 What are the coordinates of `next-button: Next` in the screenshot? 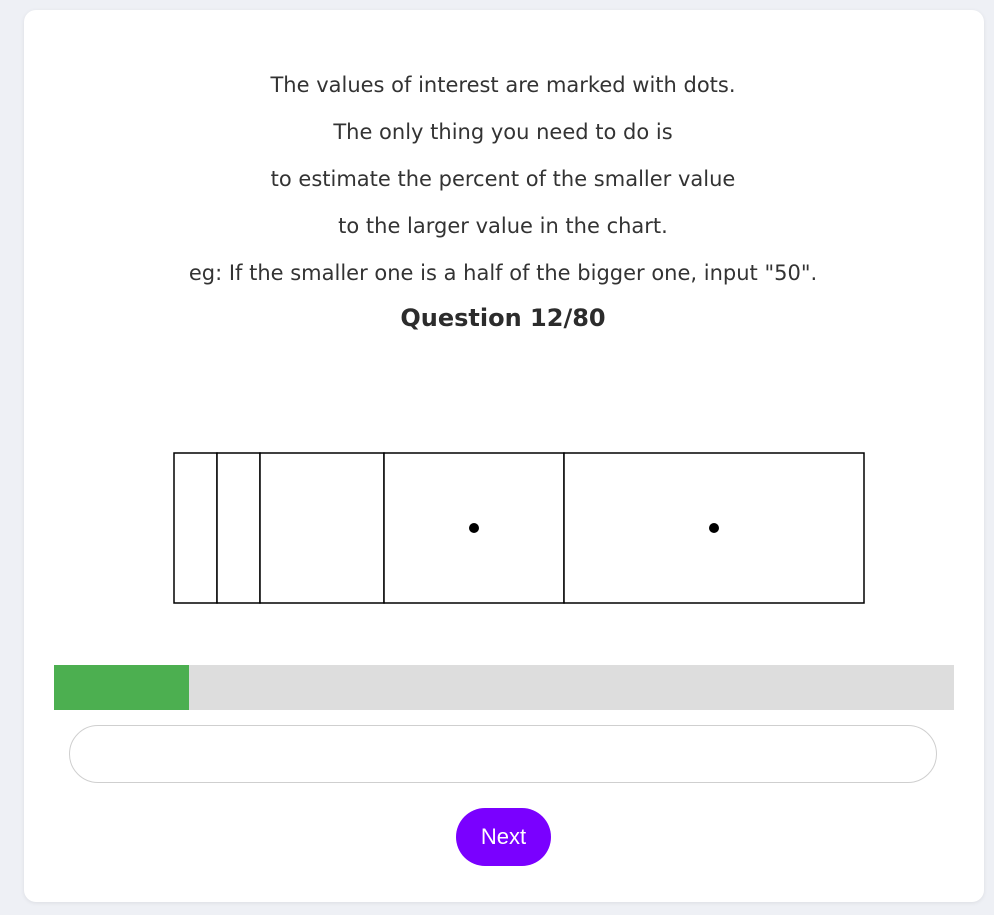 It's located at (503, 837).